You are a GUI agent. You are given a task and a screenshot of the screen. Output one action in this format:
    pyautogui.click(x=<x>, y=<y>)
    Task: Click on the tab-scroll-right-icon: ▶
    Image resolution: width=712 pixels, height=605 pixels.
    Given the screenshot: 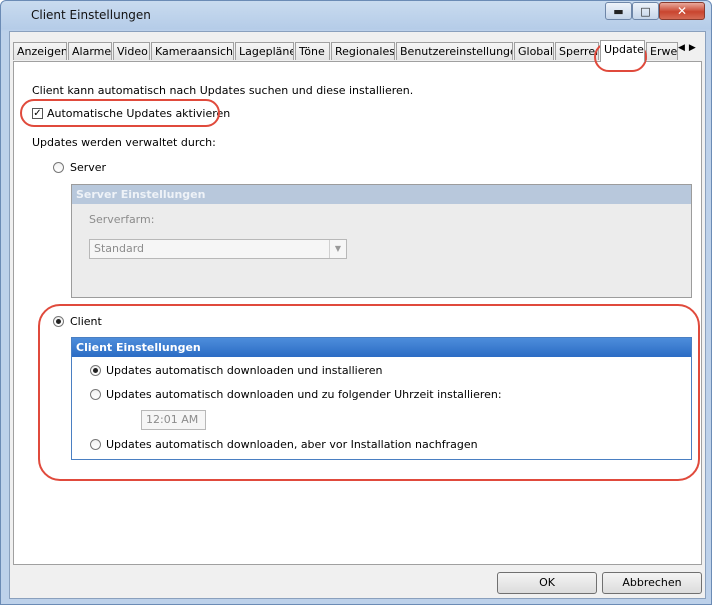 What is the action you would take?
    pyautogui.click(x=692, y=51)
    